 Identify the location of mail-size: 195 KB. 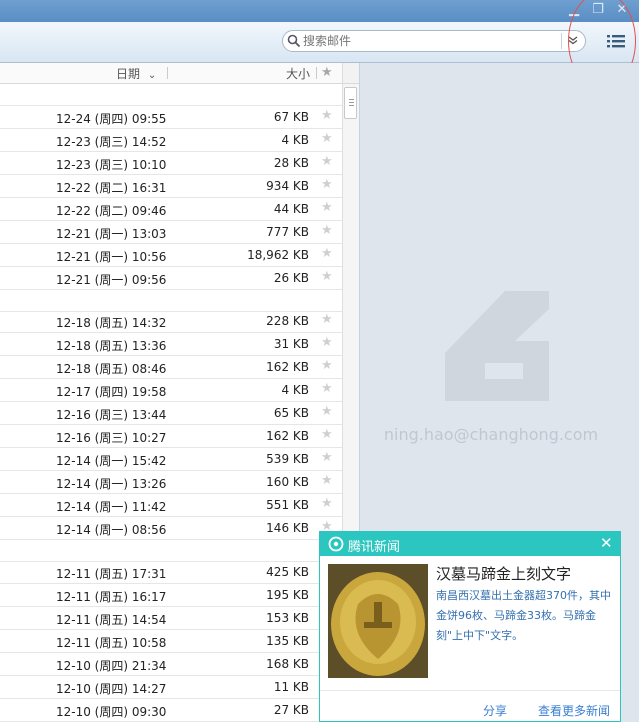
(287, 595).